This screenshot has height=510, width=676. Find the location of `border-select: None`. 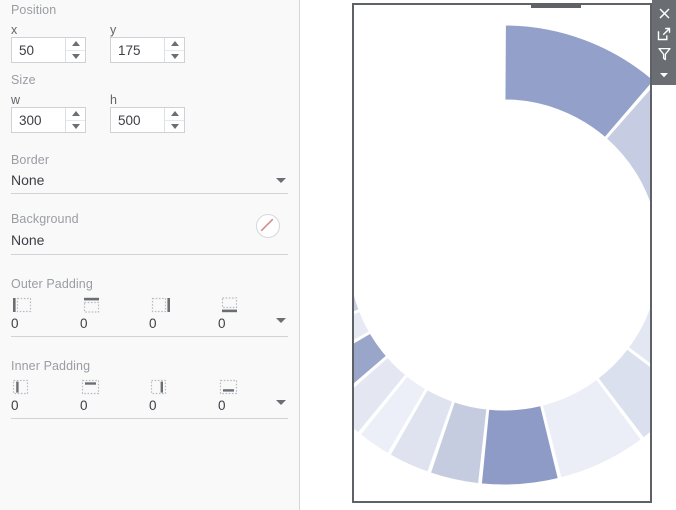

border-select: None is located at coordinates (149, 180).